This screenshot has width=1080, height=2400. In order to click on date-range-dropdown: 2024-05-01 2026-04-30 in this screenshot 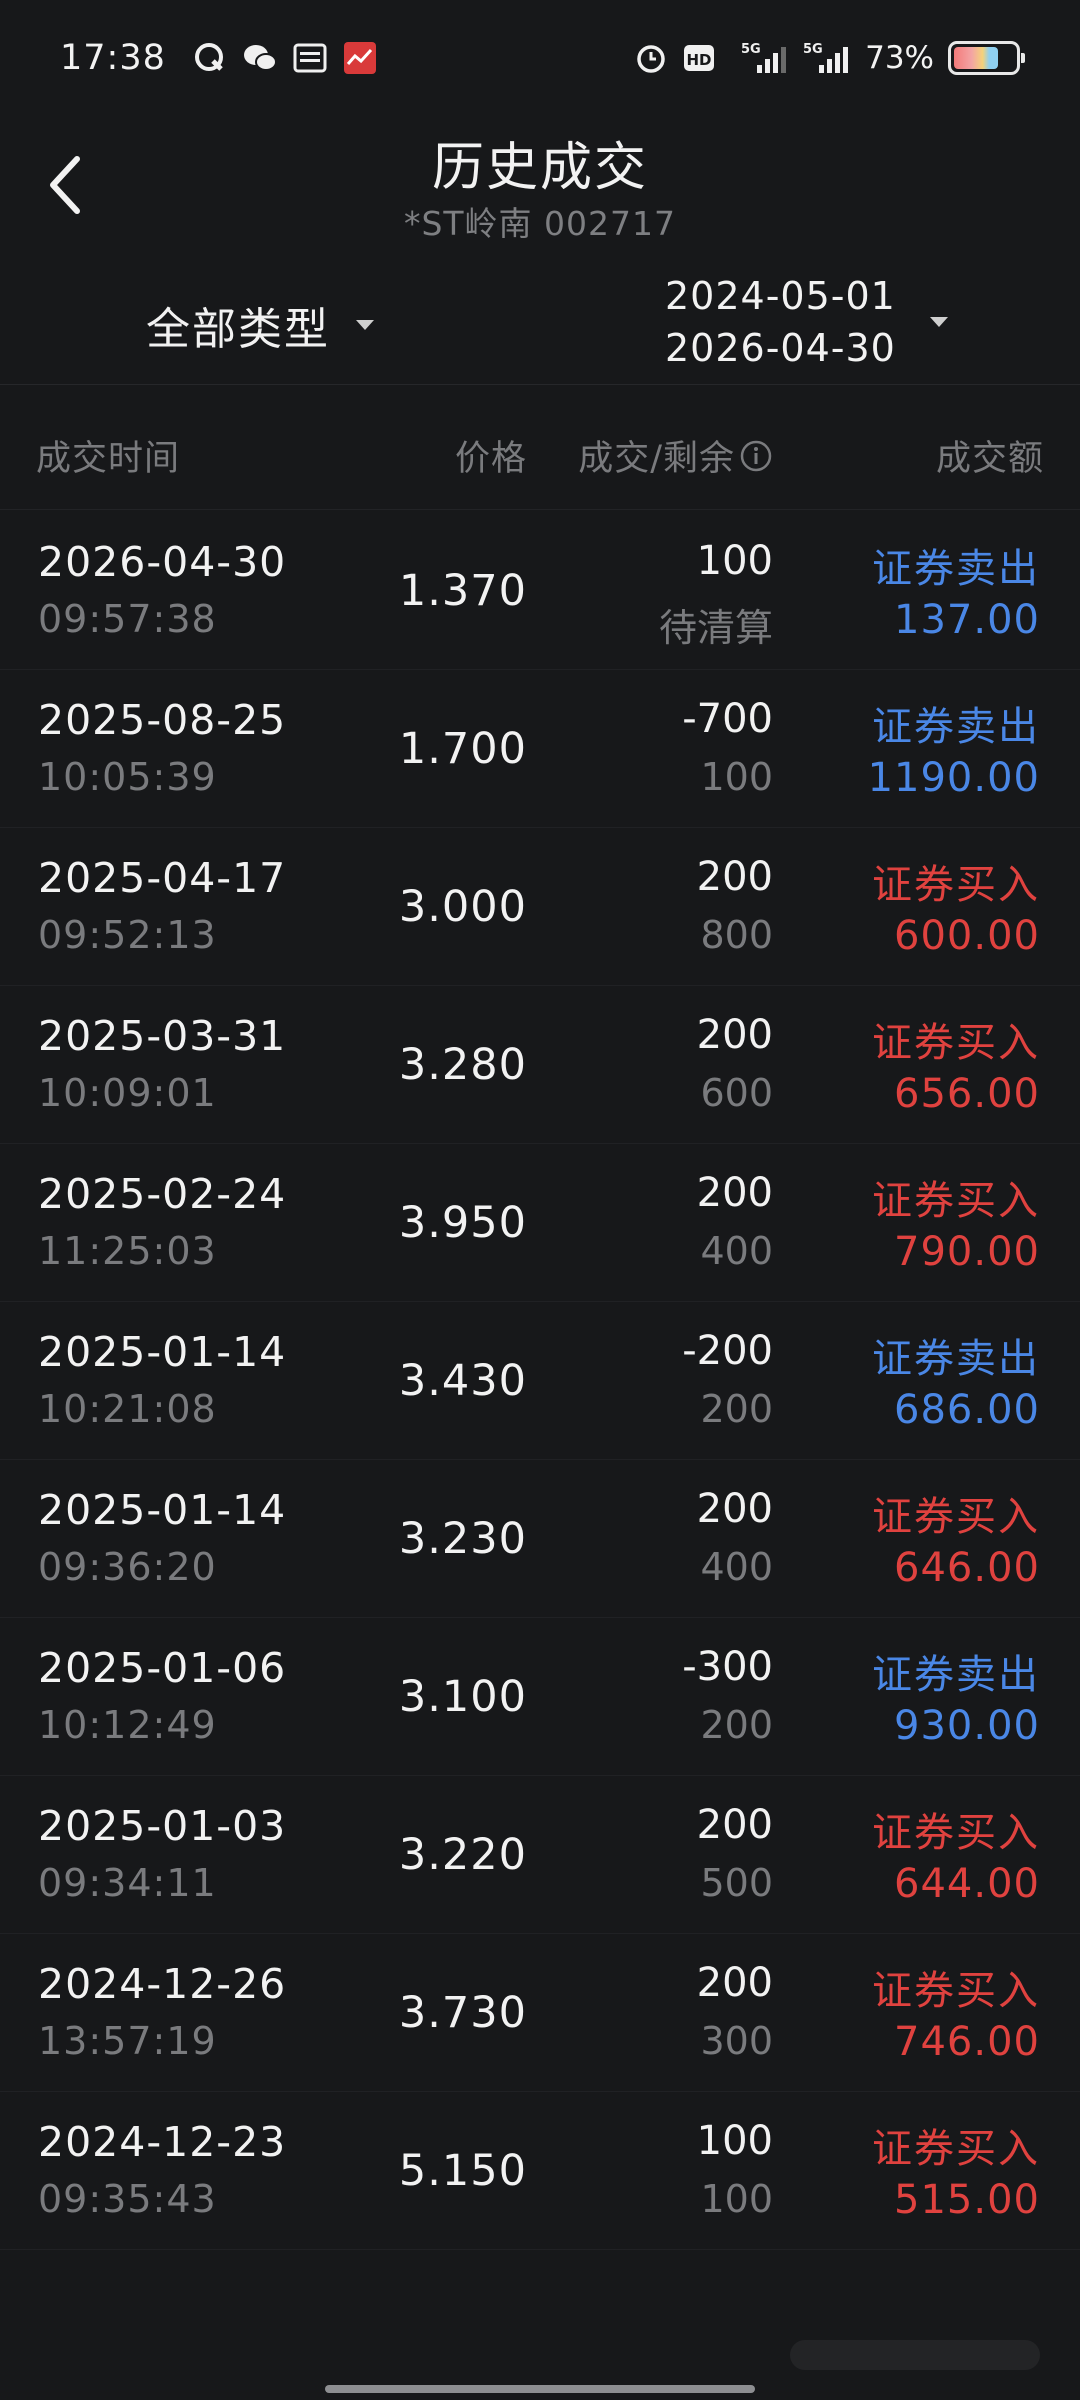, I will do `click(806, 322)`.